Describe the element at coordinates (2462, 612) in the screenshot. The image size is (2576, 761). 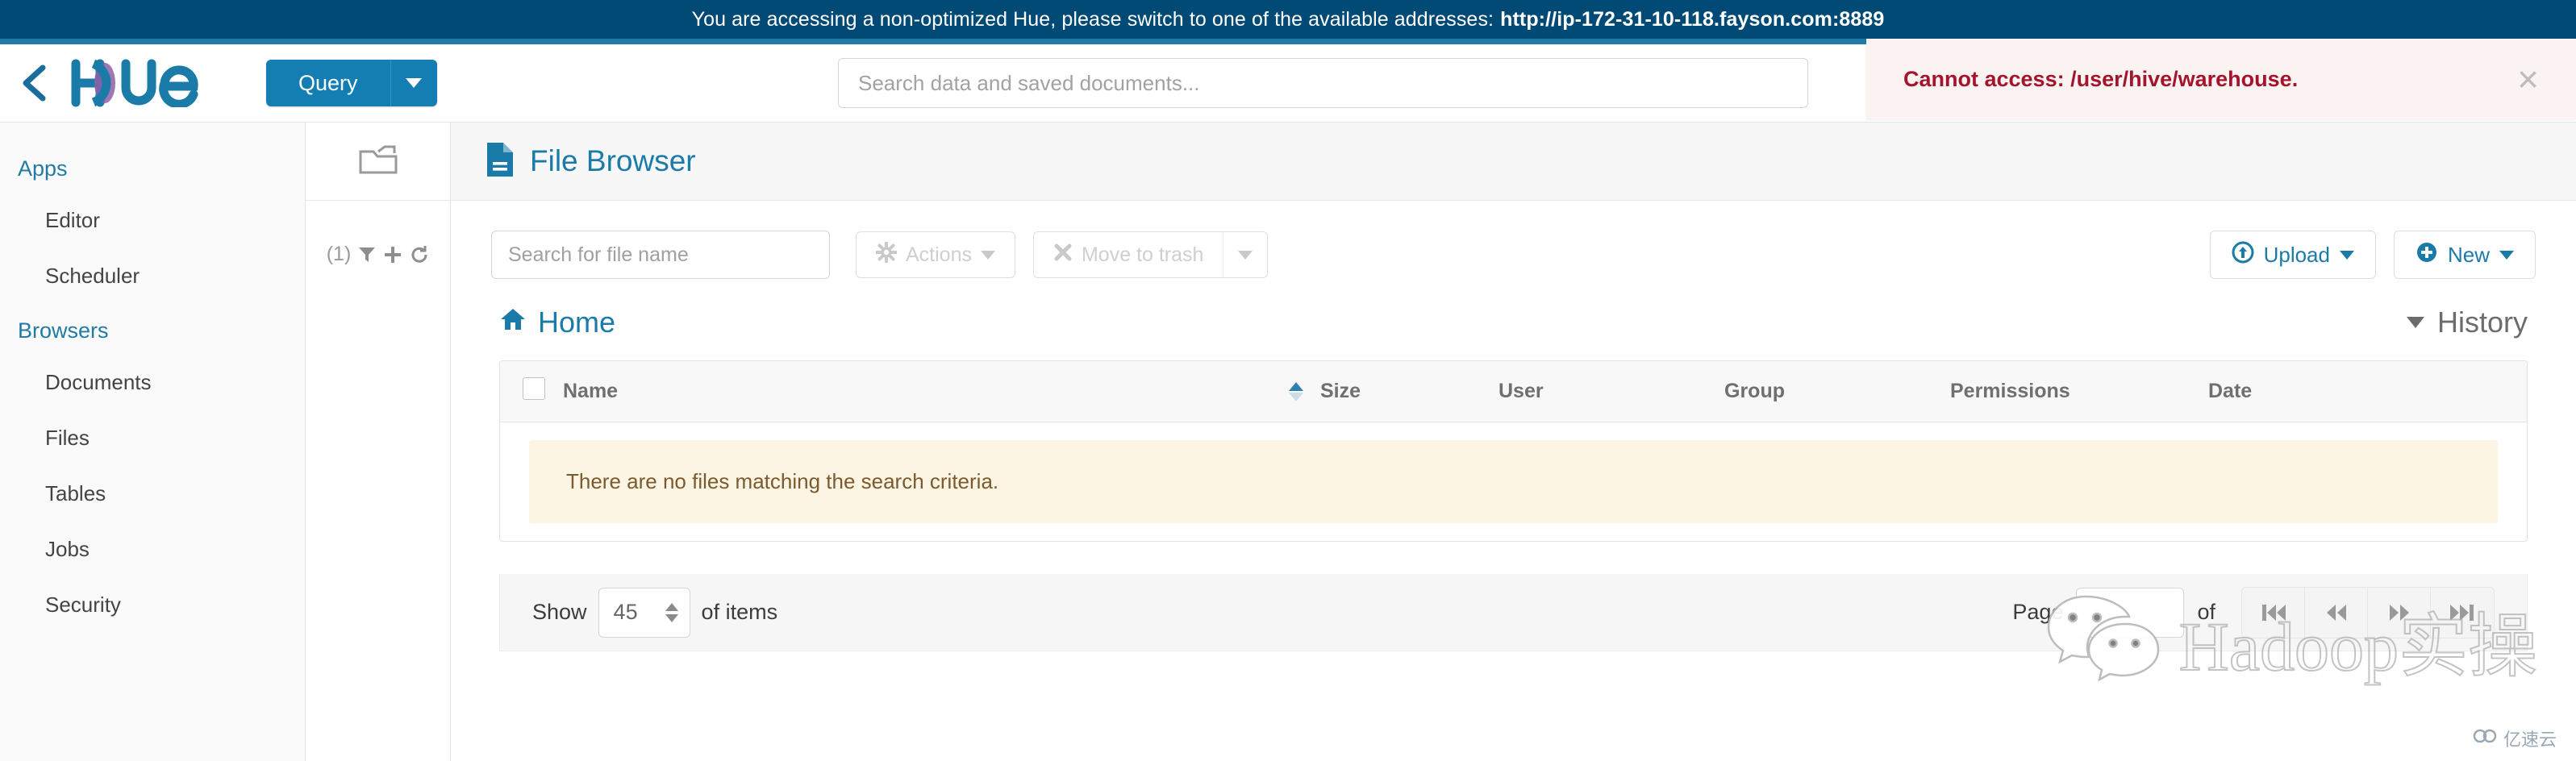
I see `last-page-icon` at that location.